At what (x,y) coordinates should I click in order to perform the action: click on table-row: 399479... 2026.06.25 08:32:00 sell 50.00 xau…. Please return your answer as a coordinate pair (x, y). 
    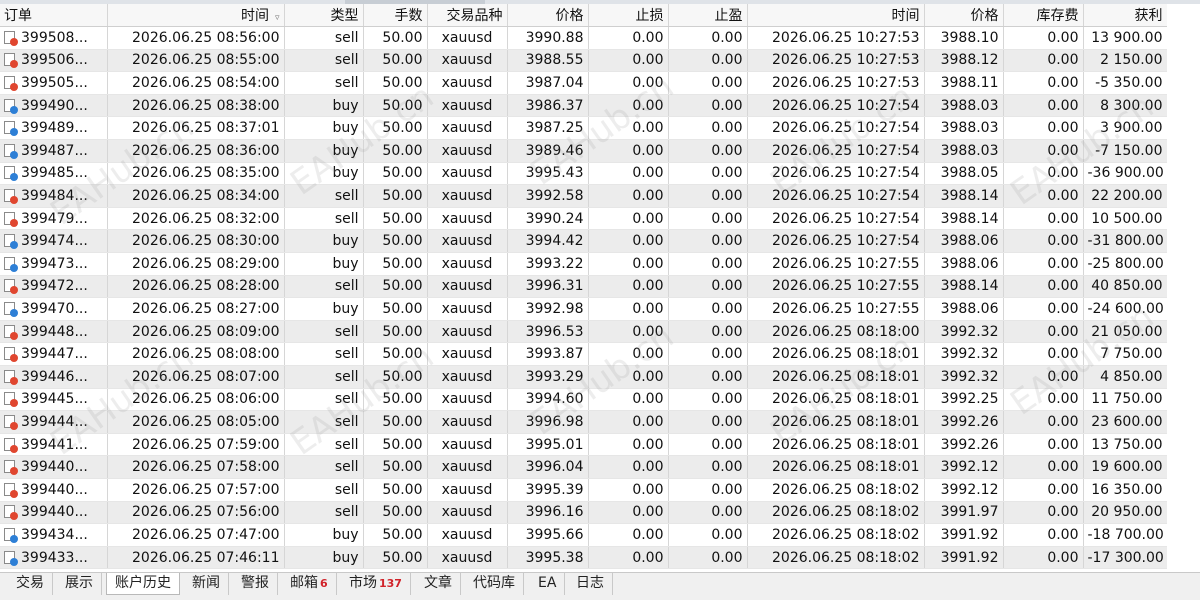
    Looking at the image, I should click on (584, 219).